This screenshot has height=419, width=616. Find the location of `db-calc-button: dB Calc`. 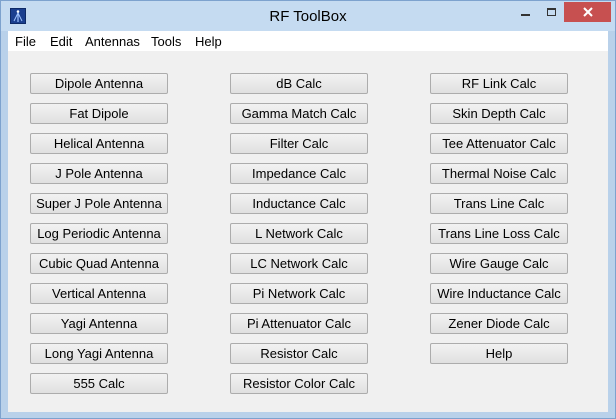

db-calc-button: dB Calc is located at coordinates (299, 83).